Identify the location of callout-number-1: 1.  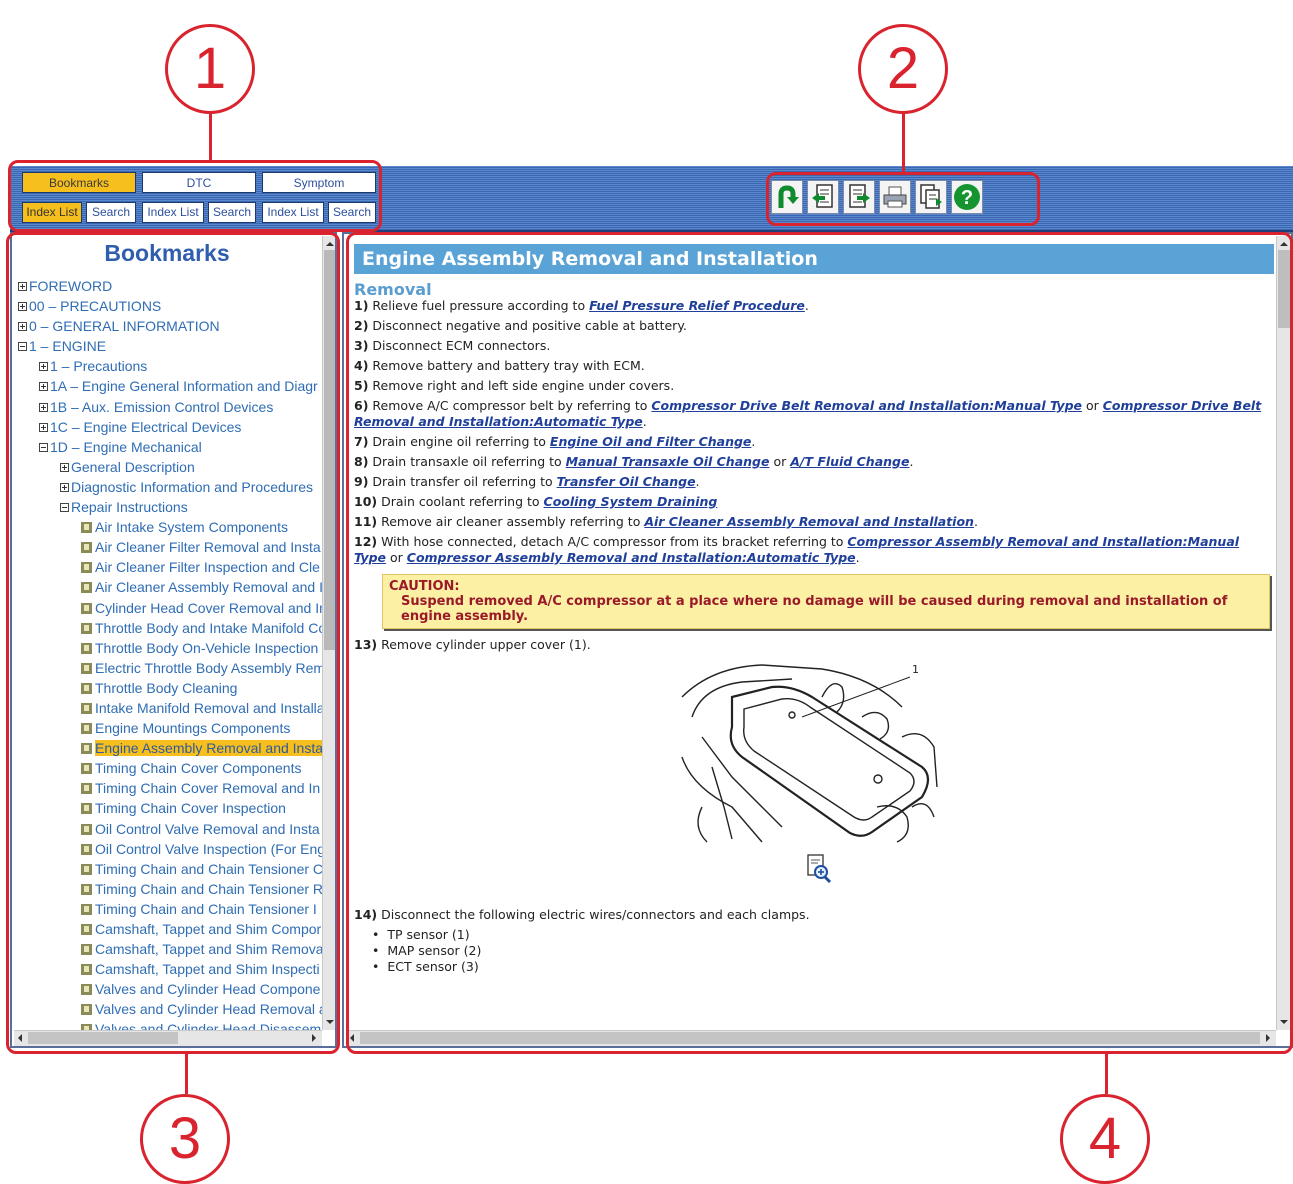
(210, 69).